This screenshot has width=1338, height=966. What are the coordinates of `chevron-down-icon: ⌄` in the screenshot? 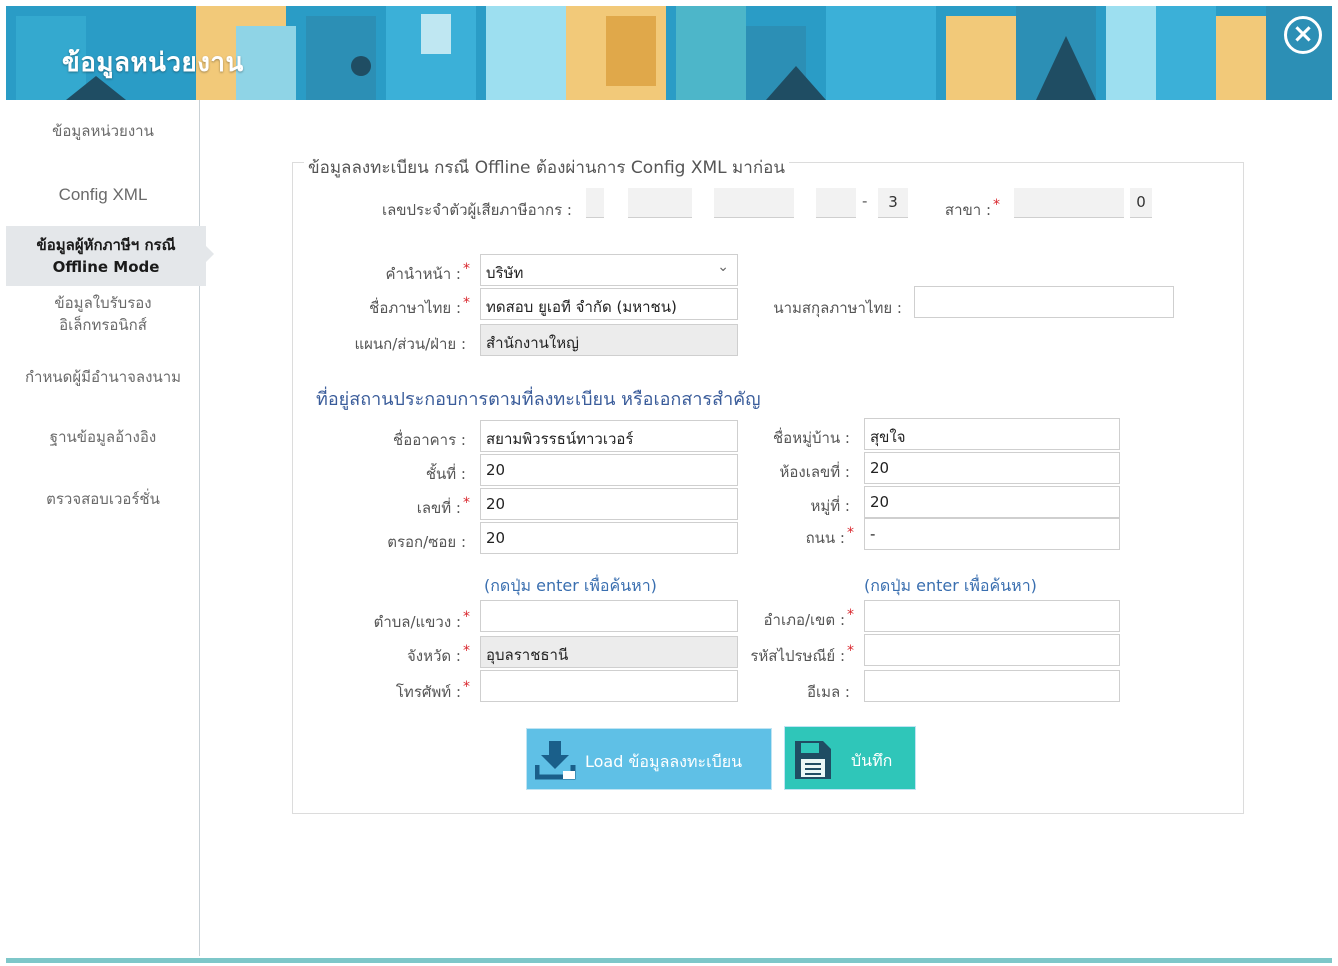 It's located at (723, 267).